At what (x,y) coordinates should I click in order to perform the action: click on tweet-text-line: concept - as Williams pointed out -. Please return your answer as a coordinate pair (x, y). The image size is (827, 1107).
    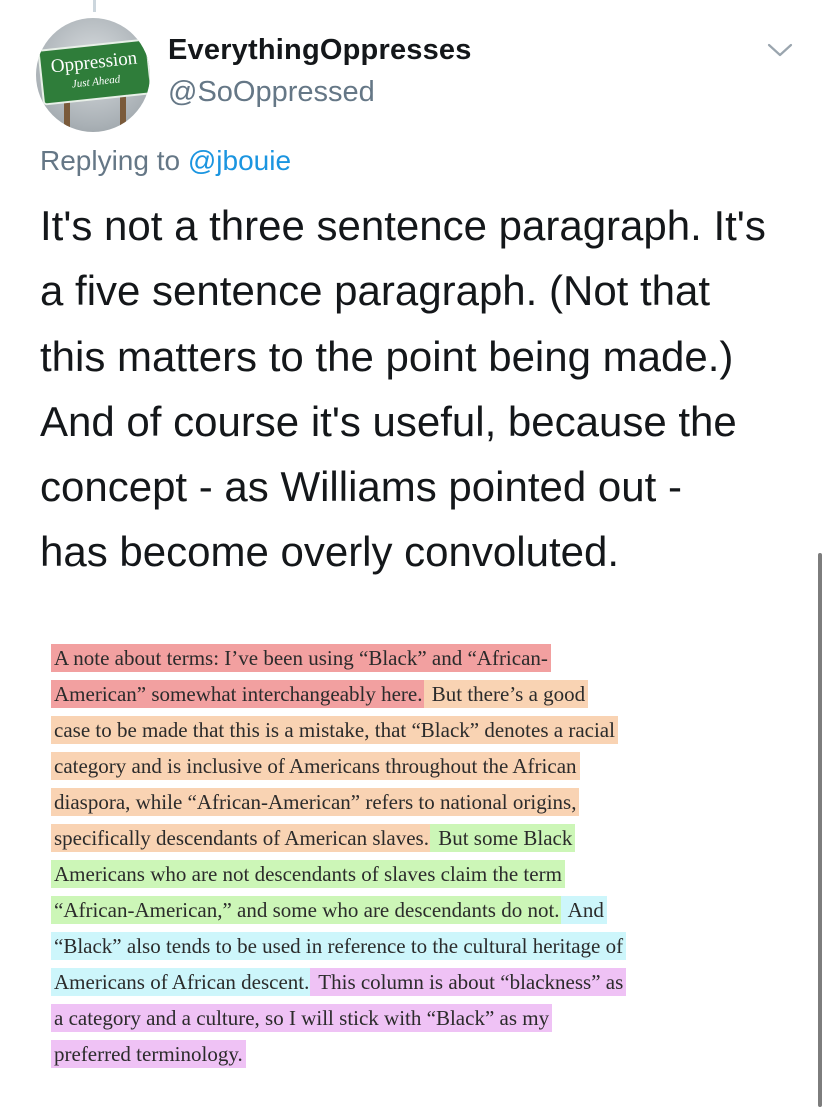
    Looking at the image, I should click on (361, 487).